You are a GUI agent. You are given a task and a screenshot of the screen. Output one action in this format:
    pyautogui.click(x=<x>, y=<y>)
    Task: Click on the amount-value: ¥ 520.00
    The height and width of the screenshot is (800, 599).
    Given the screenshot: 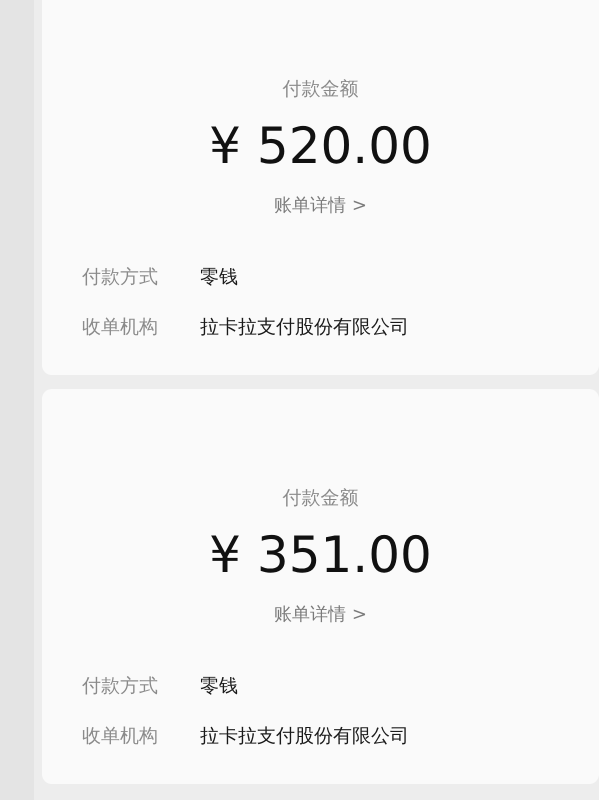 What is the action you would take?
    pyautogui.click(x=320, y=146)
    